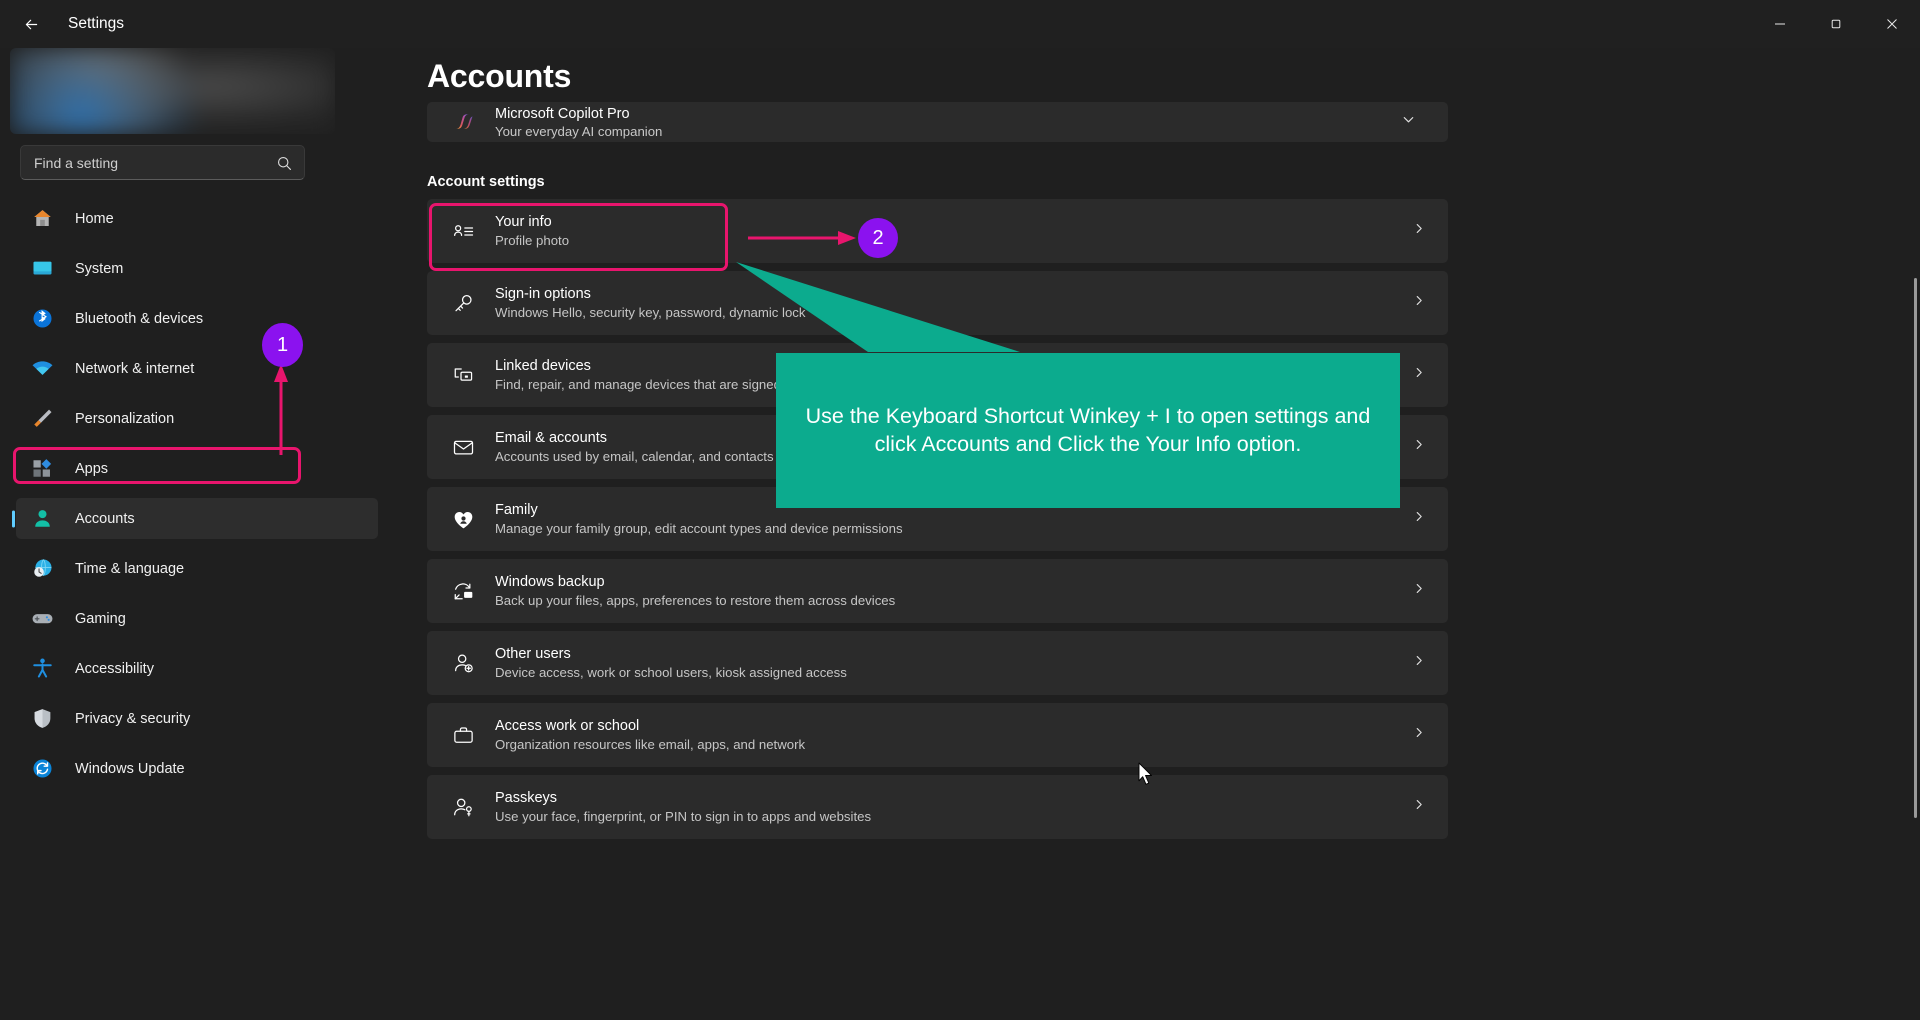 The height and width of the screenshot is (1020, 1920). Describe the element at coordinates (42, 268) in the screenshot. I see `system-monitor-icon` at that location.